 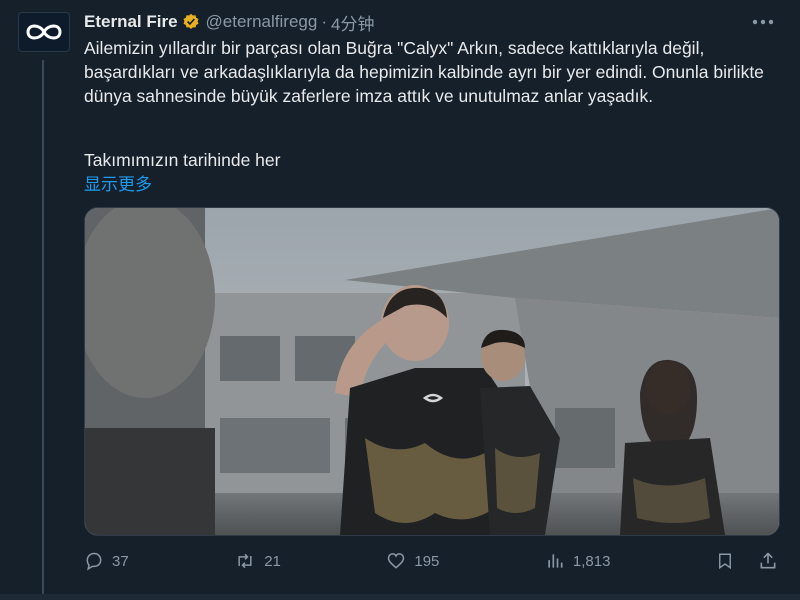 I want to click on retweet-button: 21, so click(x=257, y=561).